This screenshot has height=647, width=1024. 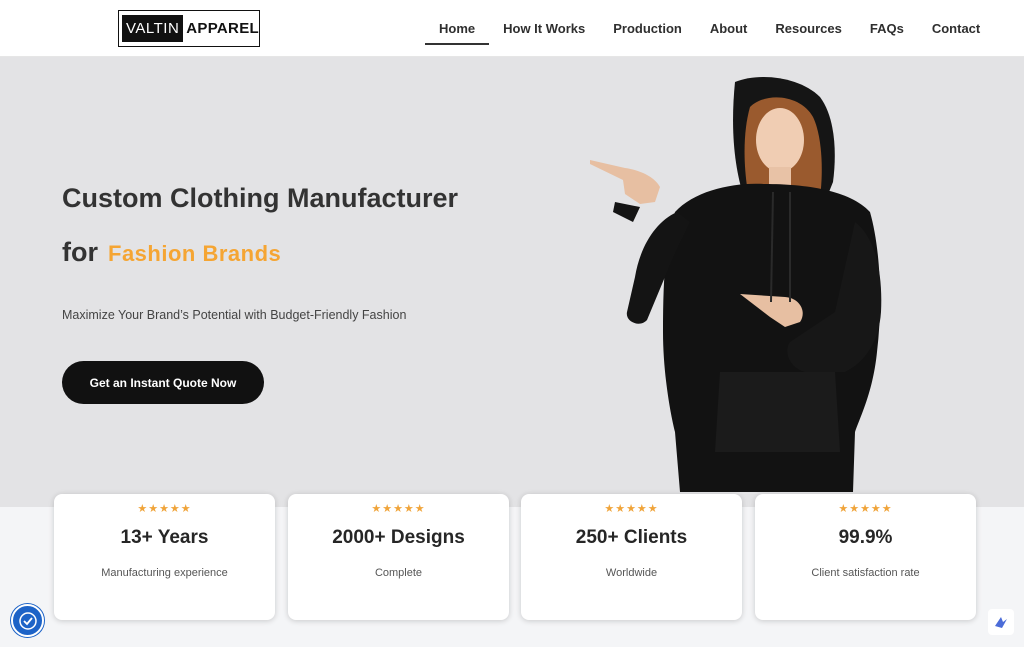 I want to click on stat-value: 250+ Clients, so click(x=631, y=537).